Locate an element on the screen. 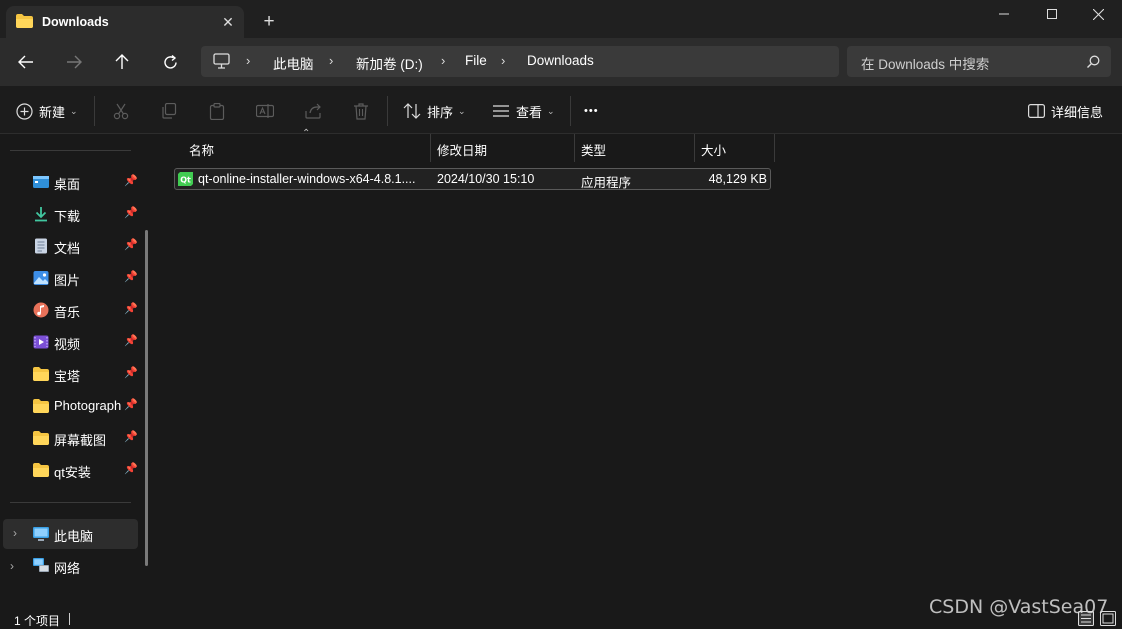 The image size is (1122, 629). breadcrumb-file: File is located at coordinates (476, 60).